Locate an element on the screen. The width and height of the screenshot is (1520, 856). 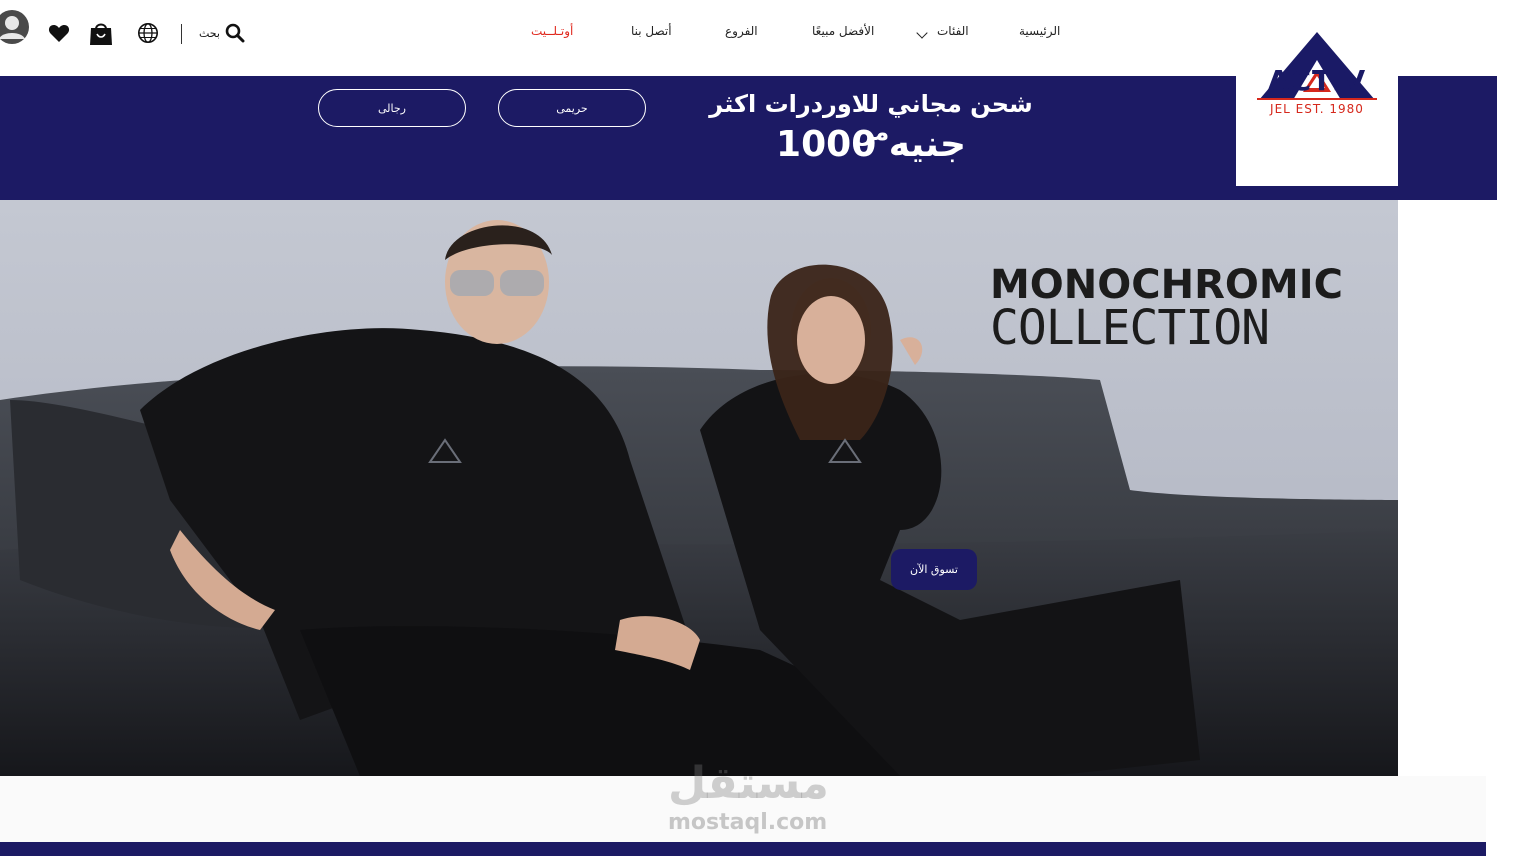
nav-contact: أتصل بنا is located at coordinates (651, 31).